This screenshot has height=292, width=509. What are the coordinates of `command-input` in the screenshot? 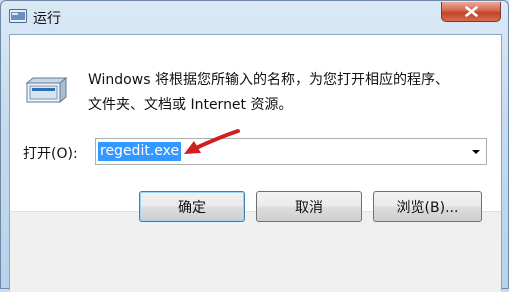 It's located at (278, 151).